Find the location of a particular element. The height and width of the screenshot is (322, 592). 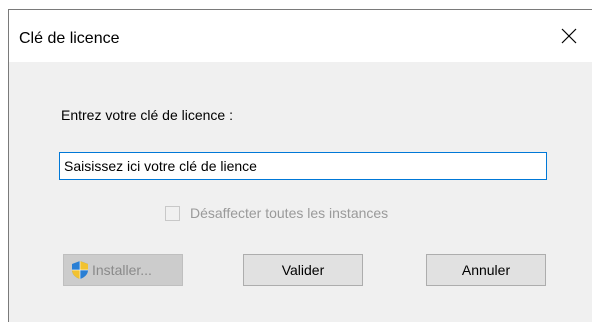

cancel-button-label: Annuler is located at coordinates (486, 270).